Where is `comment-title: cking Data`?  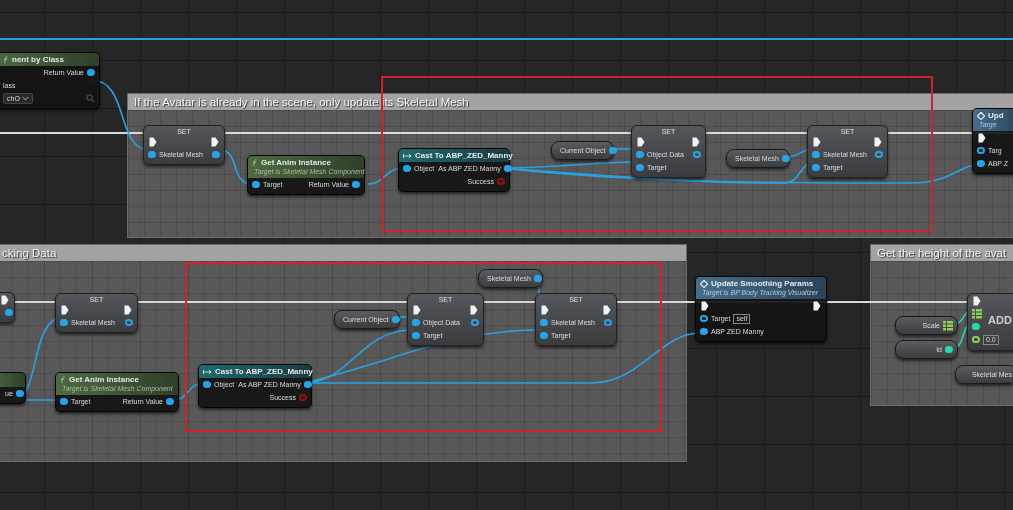
comment-title: cking Data is located at coordinates (343, 253).